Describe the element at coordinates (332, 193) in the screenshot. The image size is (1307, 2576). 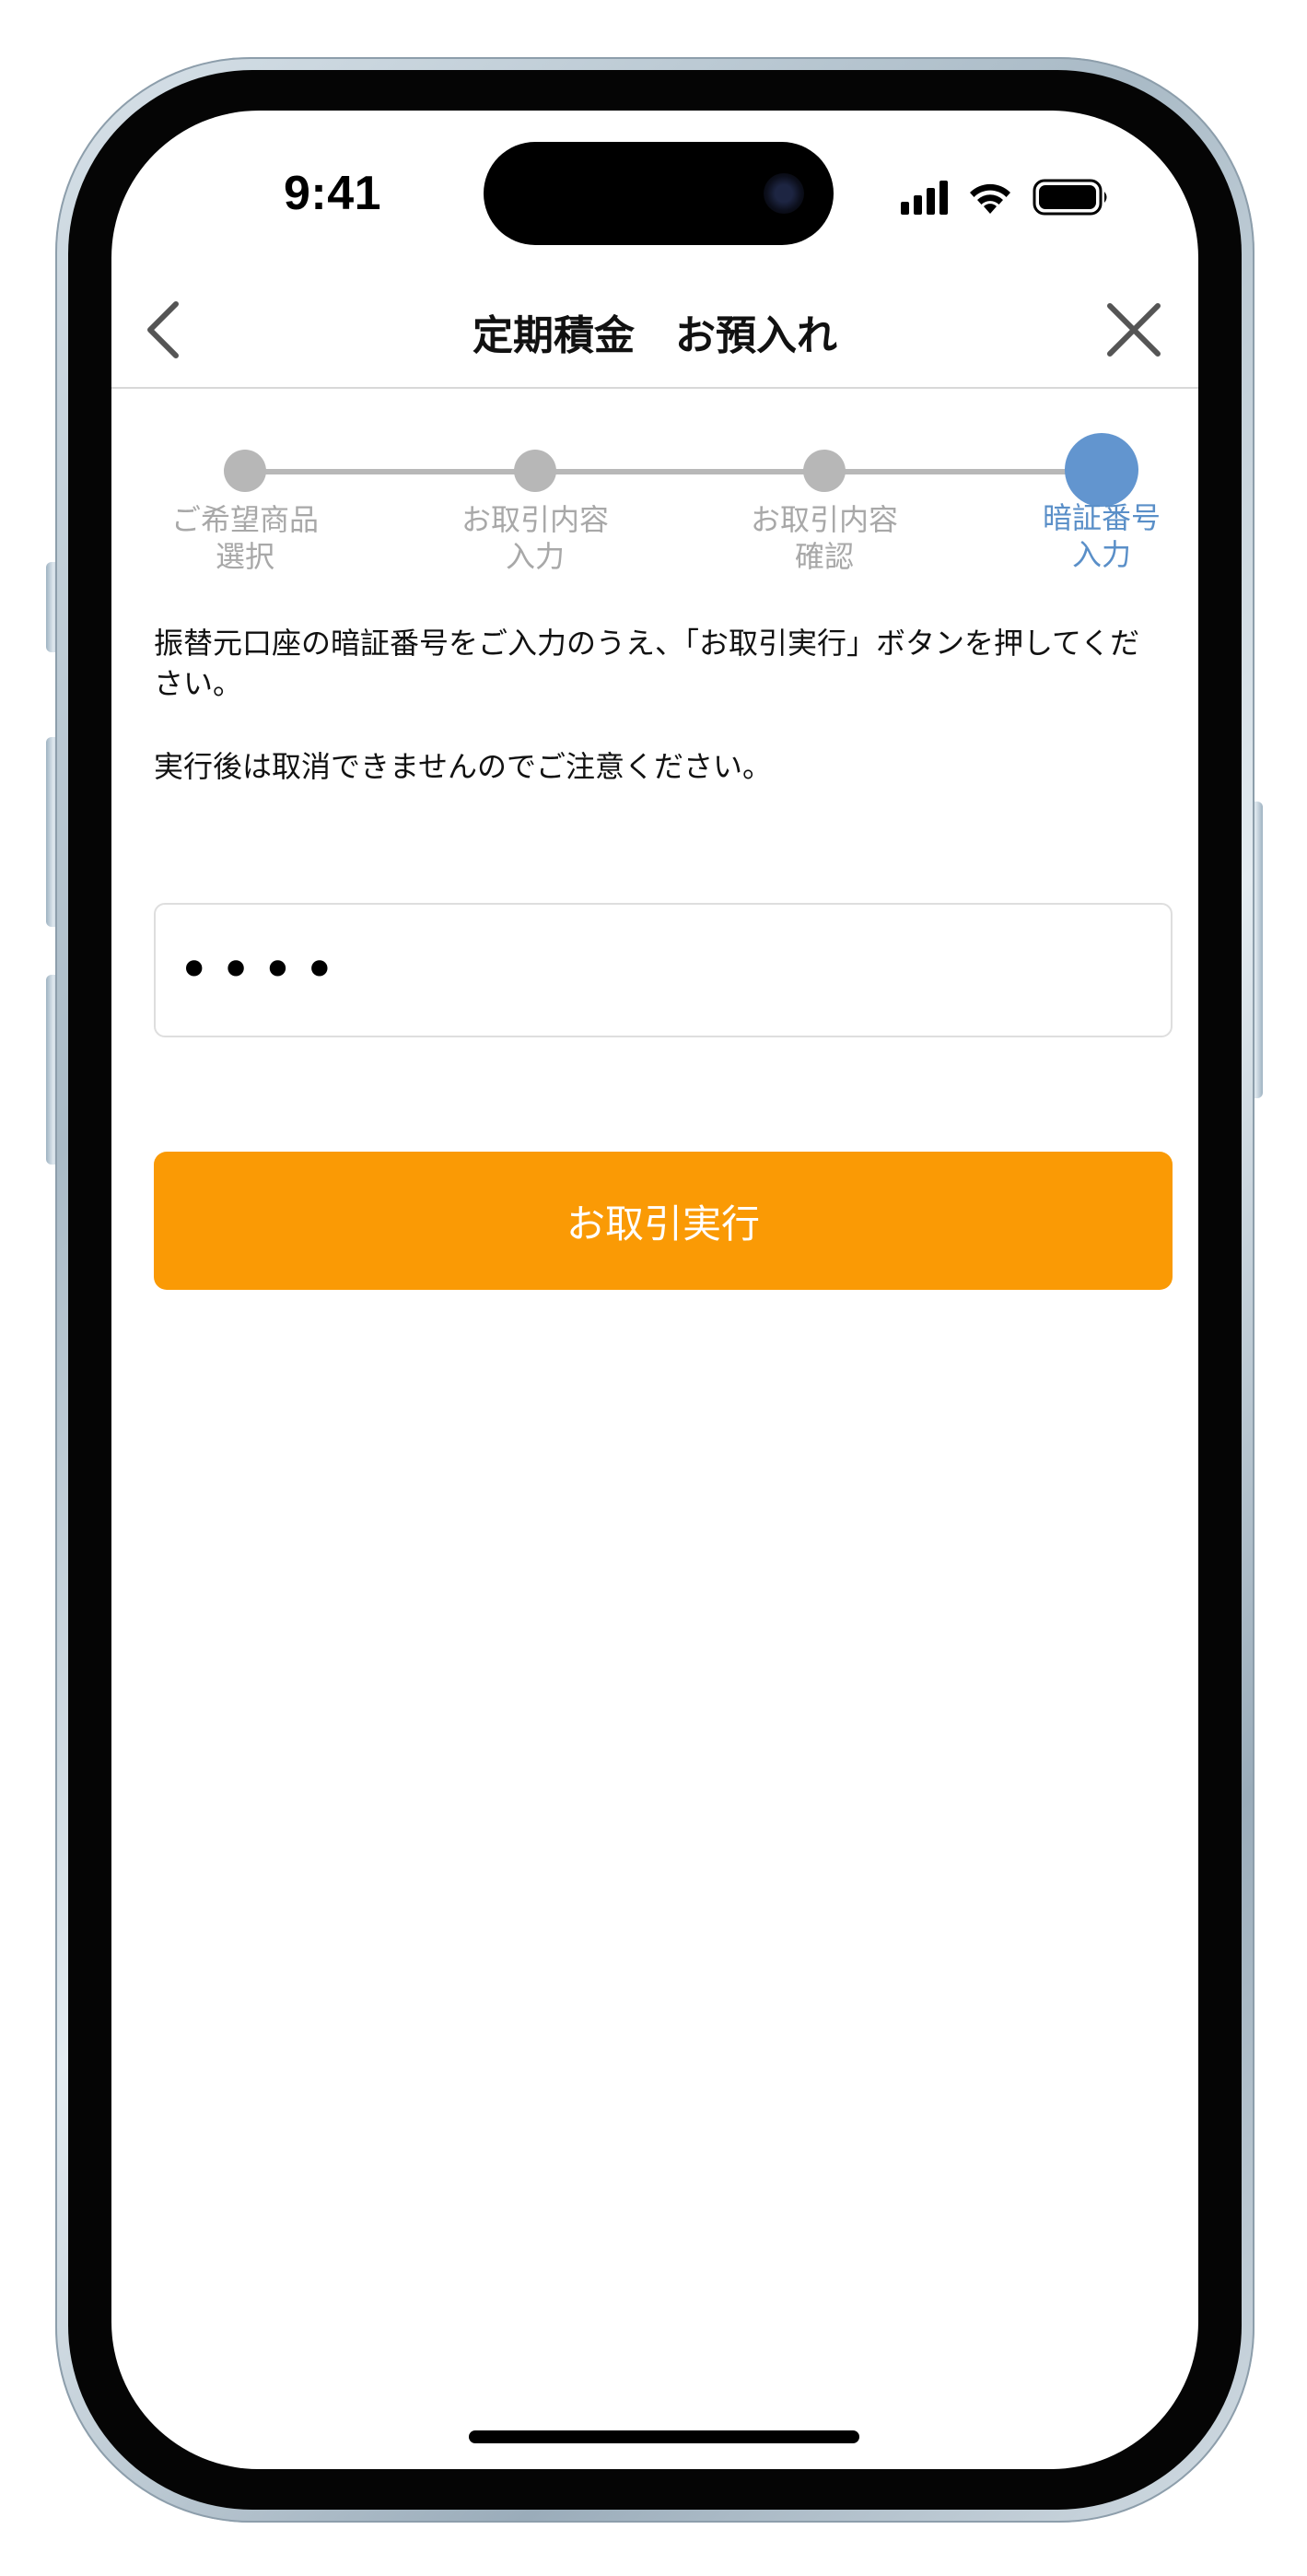
I see `status-time: 9:41` at that location.